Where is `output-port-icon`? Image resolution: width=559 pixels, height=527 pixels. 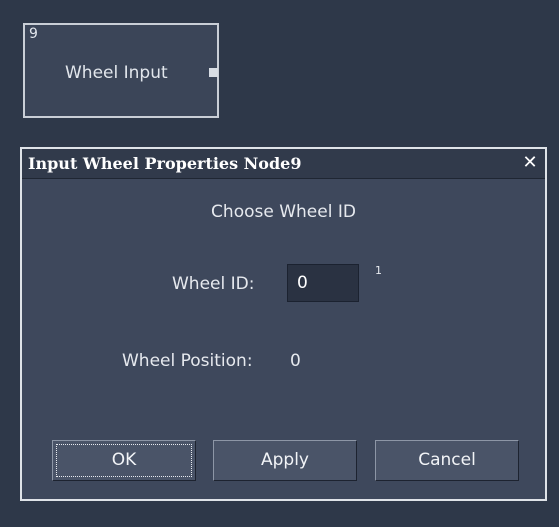 output-port-icon is located at coordinates (213, 72).